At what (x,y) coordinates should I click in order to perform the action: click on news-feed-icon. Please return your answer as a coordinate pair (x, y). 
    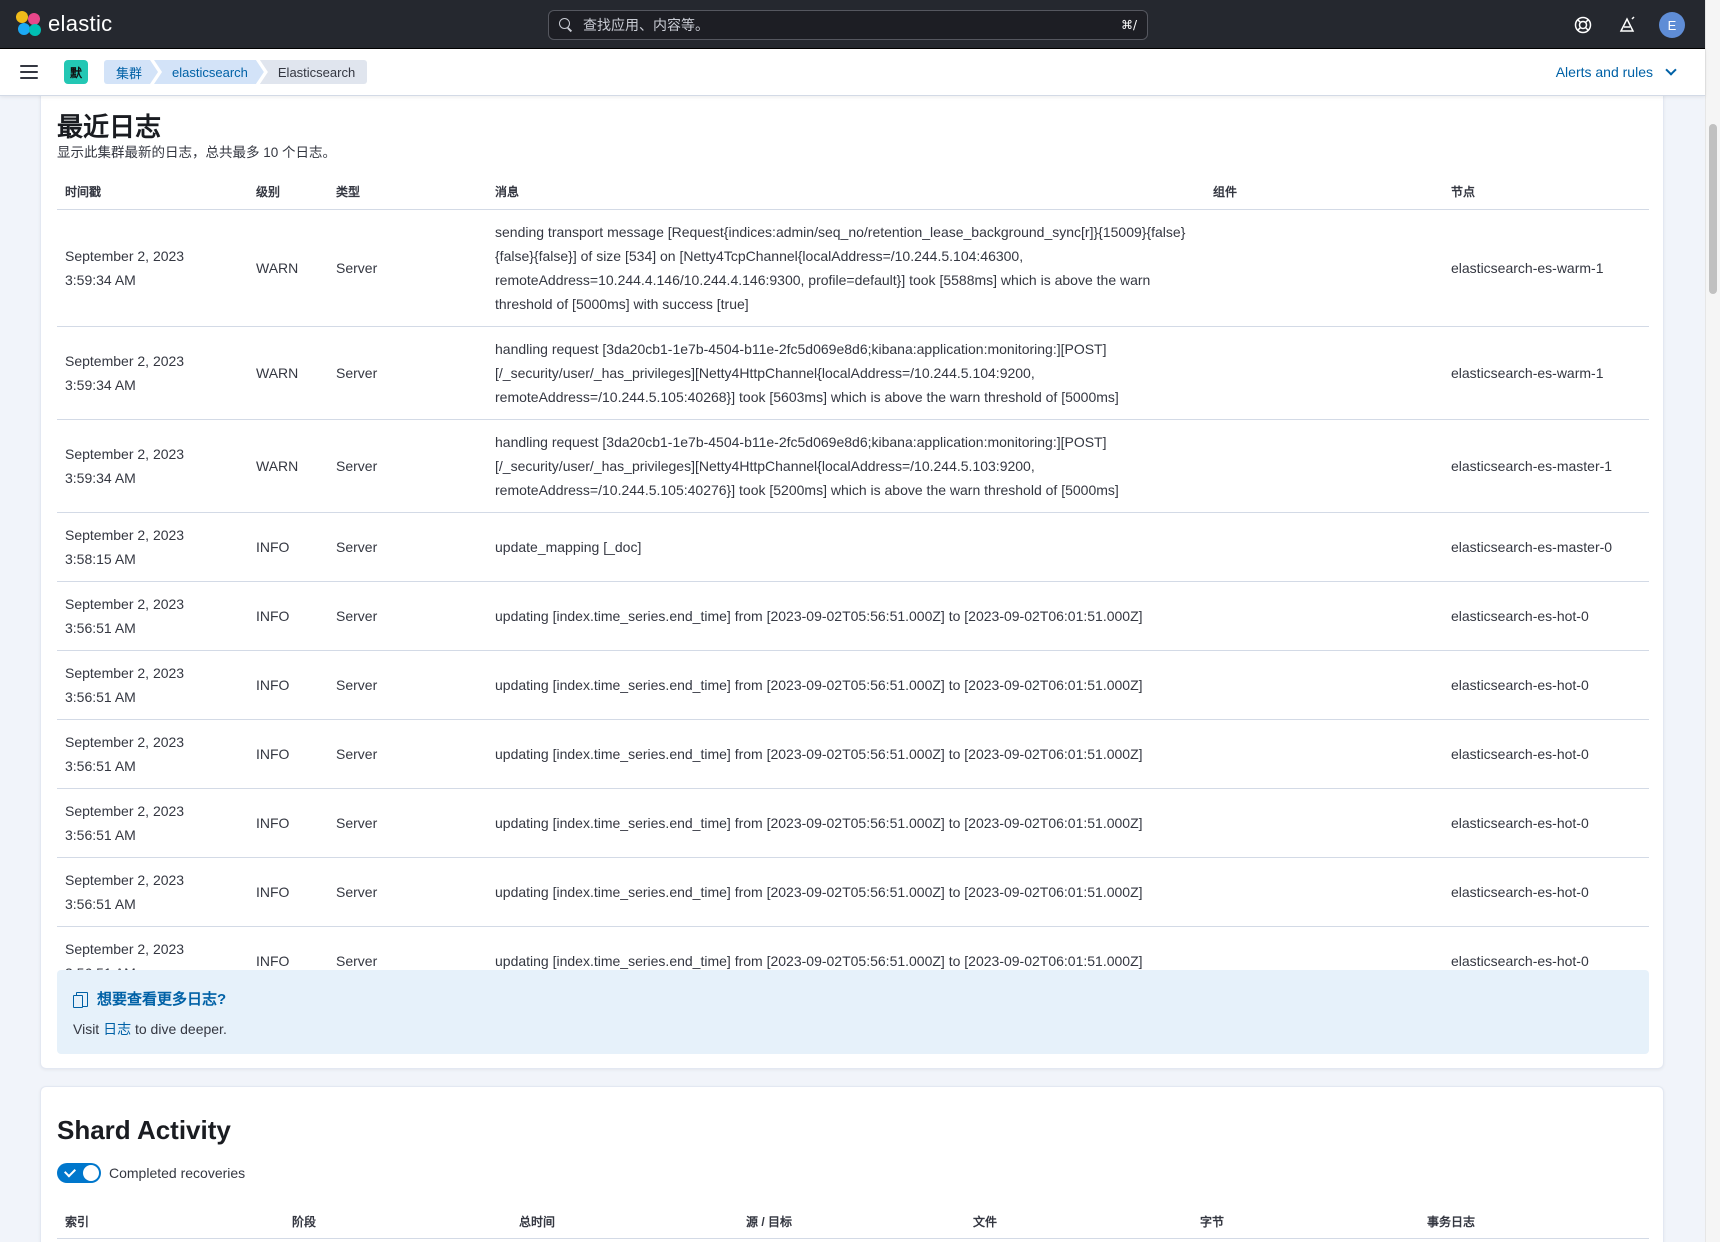
    Looking at the image, I should click on (1627, 25).